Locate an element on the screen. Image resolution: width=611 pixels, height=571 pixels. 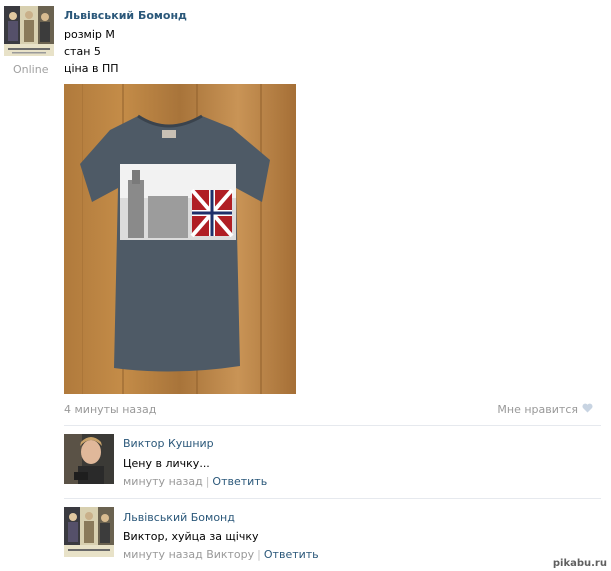
post-text-line-condition: стан 5 is located at coordinates (82, 51).